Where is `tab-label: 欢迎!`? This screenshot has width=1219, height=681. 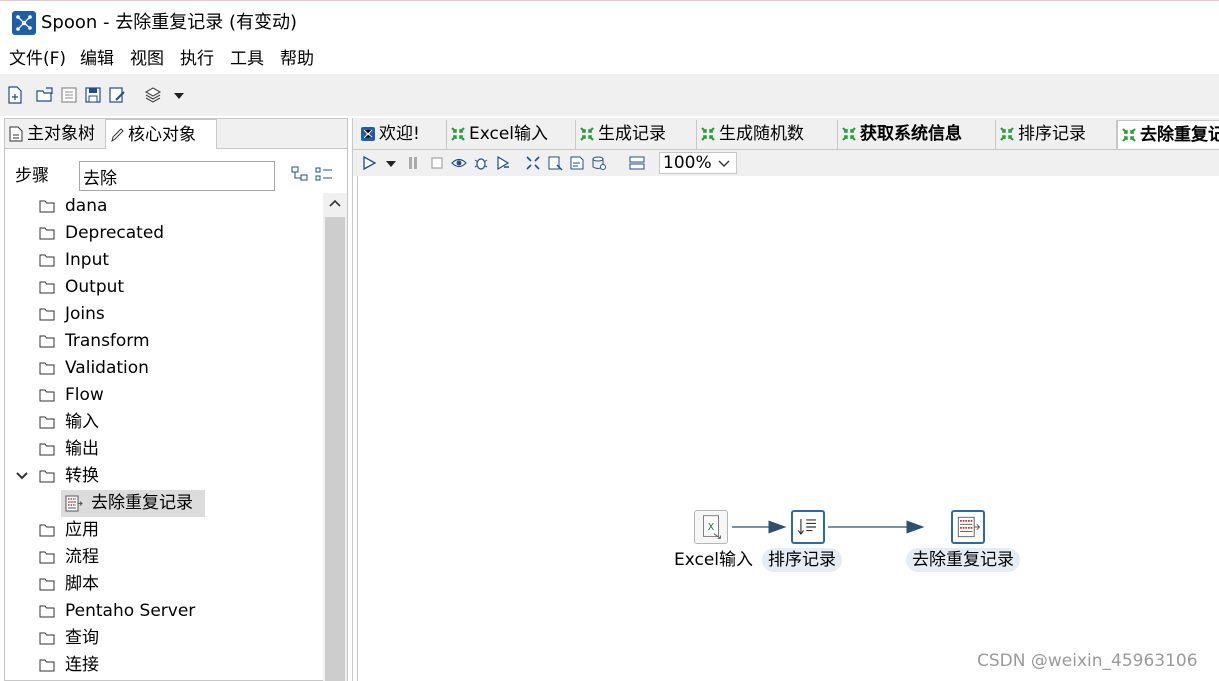 tab-label: 欢迎! is located at coordinates (399, 134).